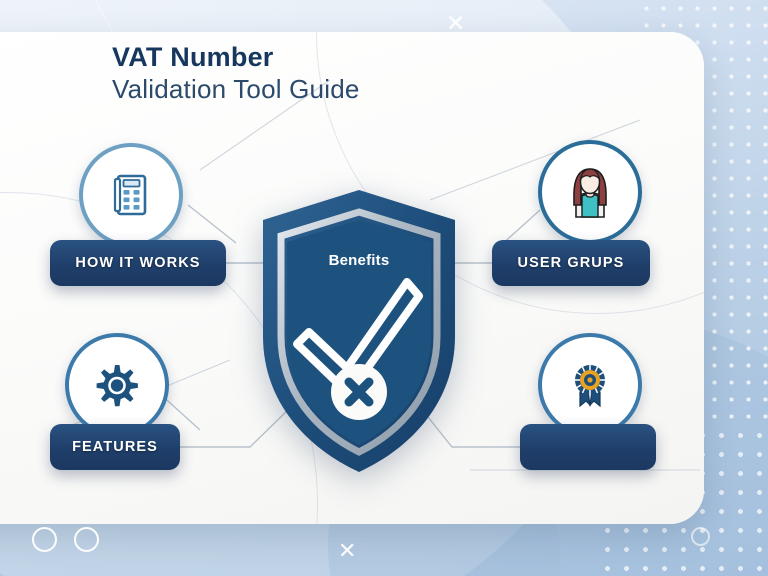 This screenshot has width=768, height=576. I want to click on pill-how-it-works: HOW IT WORKS, so click(138, 263).